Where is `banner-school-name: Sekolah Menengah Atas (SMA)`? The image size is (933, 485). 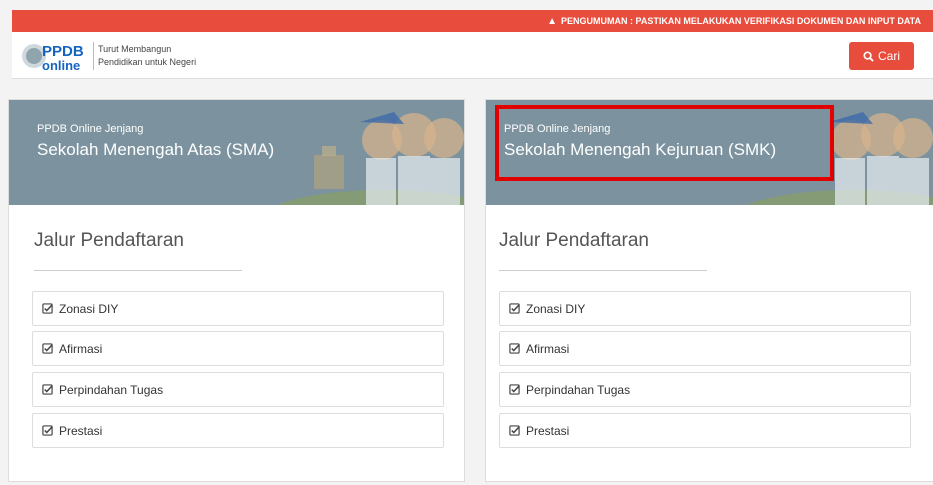
banner-school-name: Sekolah Menengah Atas (SMA) is located at coordinates (156, 149).